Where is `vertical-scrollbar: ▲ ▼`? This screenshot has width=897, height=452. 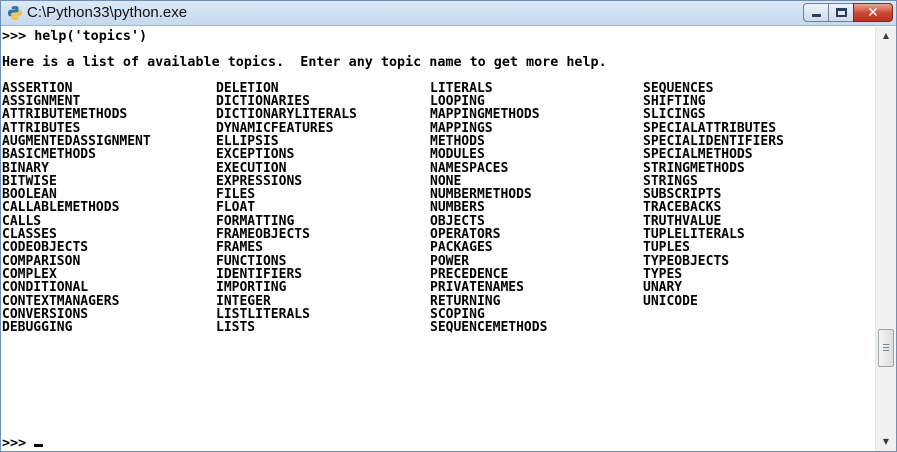 vertical-scrollbar: ▲ ▼ is located at coordinates (885, 239).